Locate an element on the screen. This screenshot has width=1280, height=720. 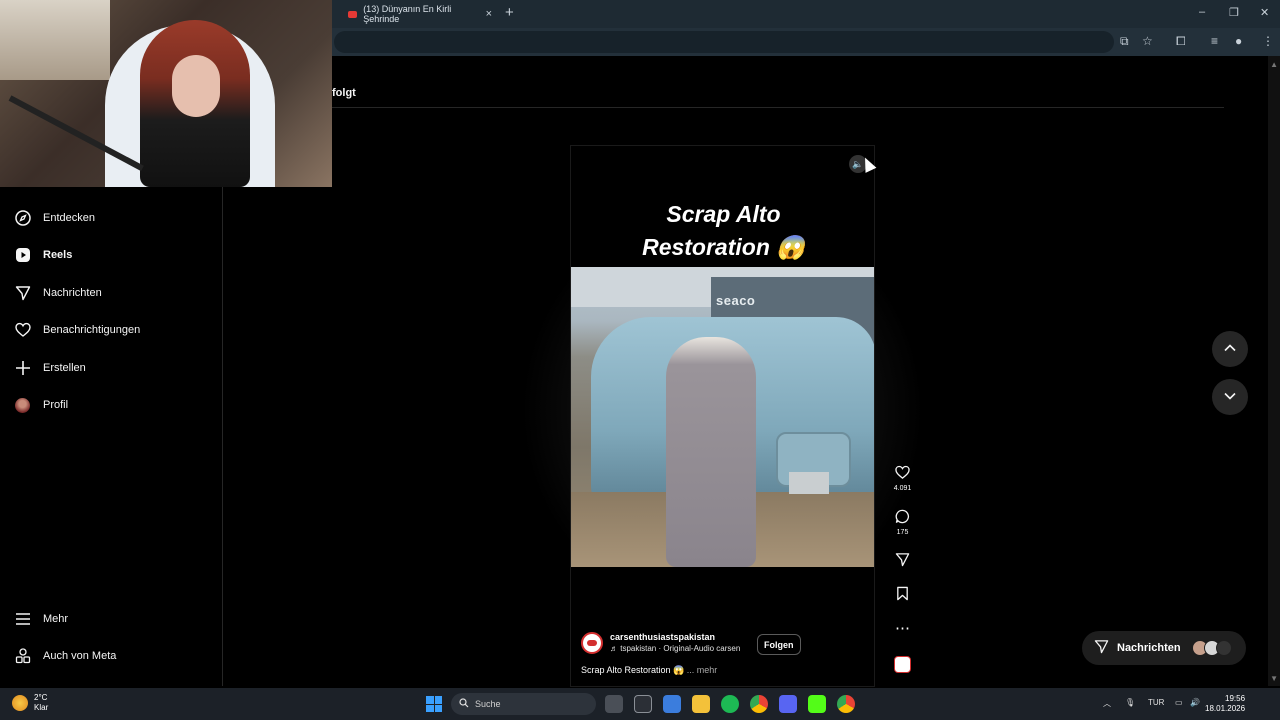
reel-video: seaco is located at coordinates (722, 417).